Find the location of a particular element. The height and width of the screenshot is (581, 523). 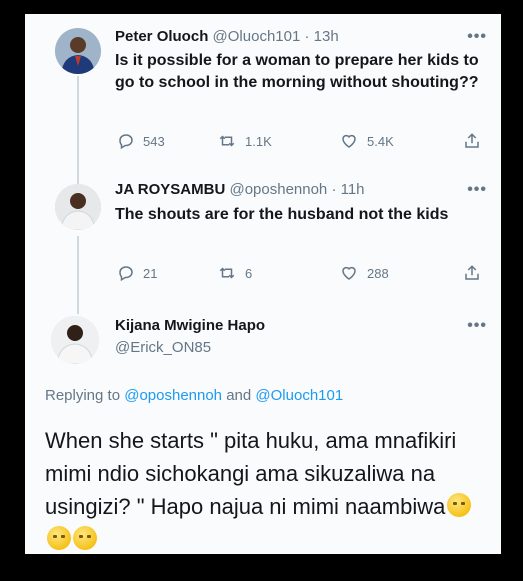

tweet-actions: 21 6 288 is located at coordinates (299, 273).